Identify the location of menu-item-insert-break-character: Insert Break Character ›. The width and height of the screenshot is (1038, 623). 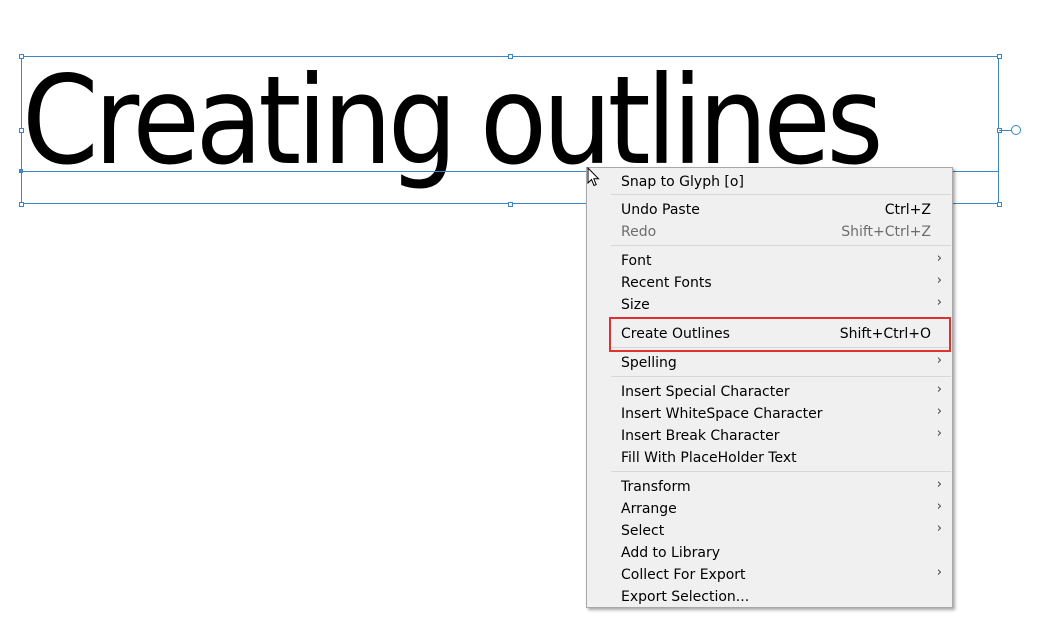
(769, 436).